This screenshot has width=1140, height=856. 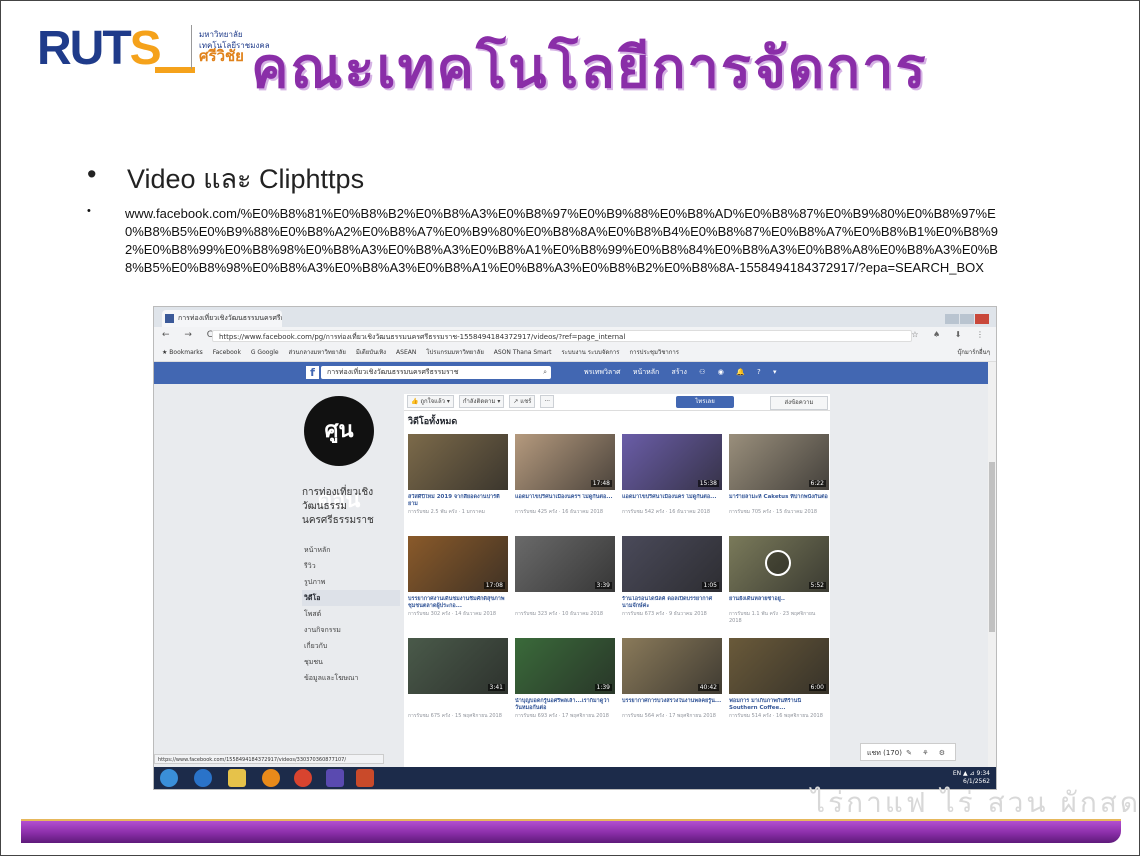 I want to click on browser-tools: ☆ ♠ ⬇ ⋮, so click(x=950, y=334).